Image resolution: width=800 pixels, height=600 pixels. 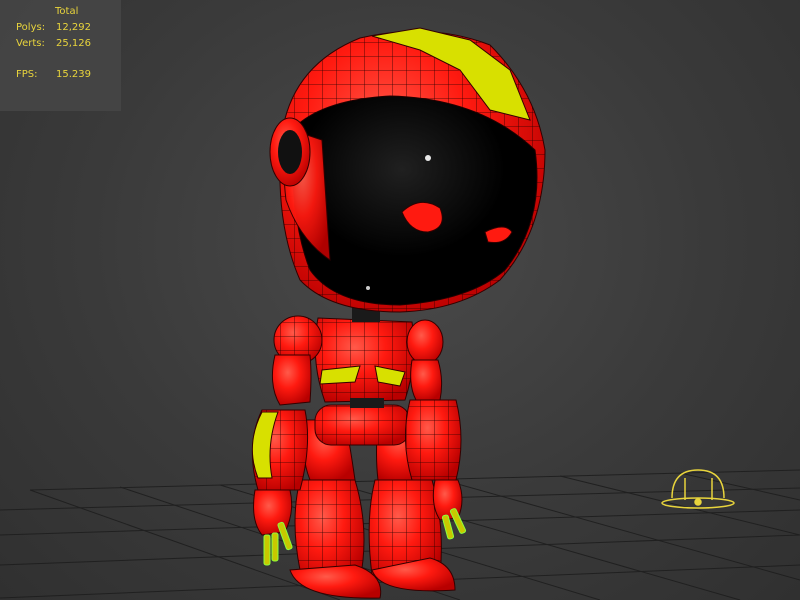 What do you see at coordinates (698, 489) in the screenshot?
I see `light-gizmo-icon` at bounding box center [698, 489].